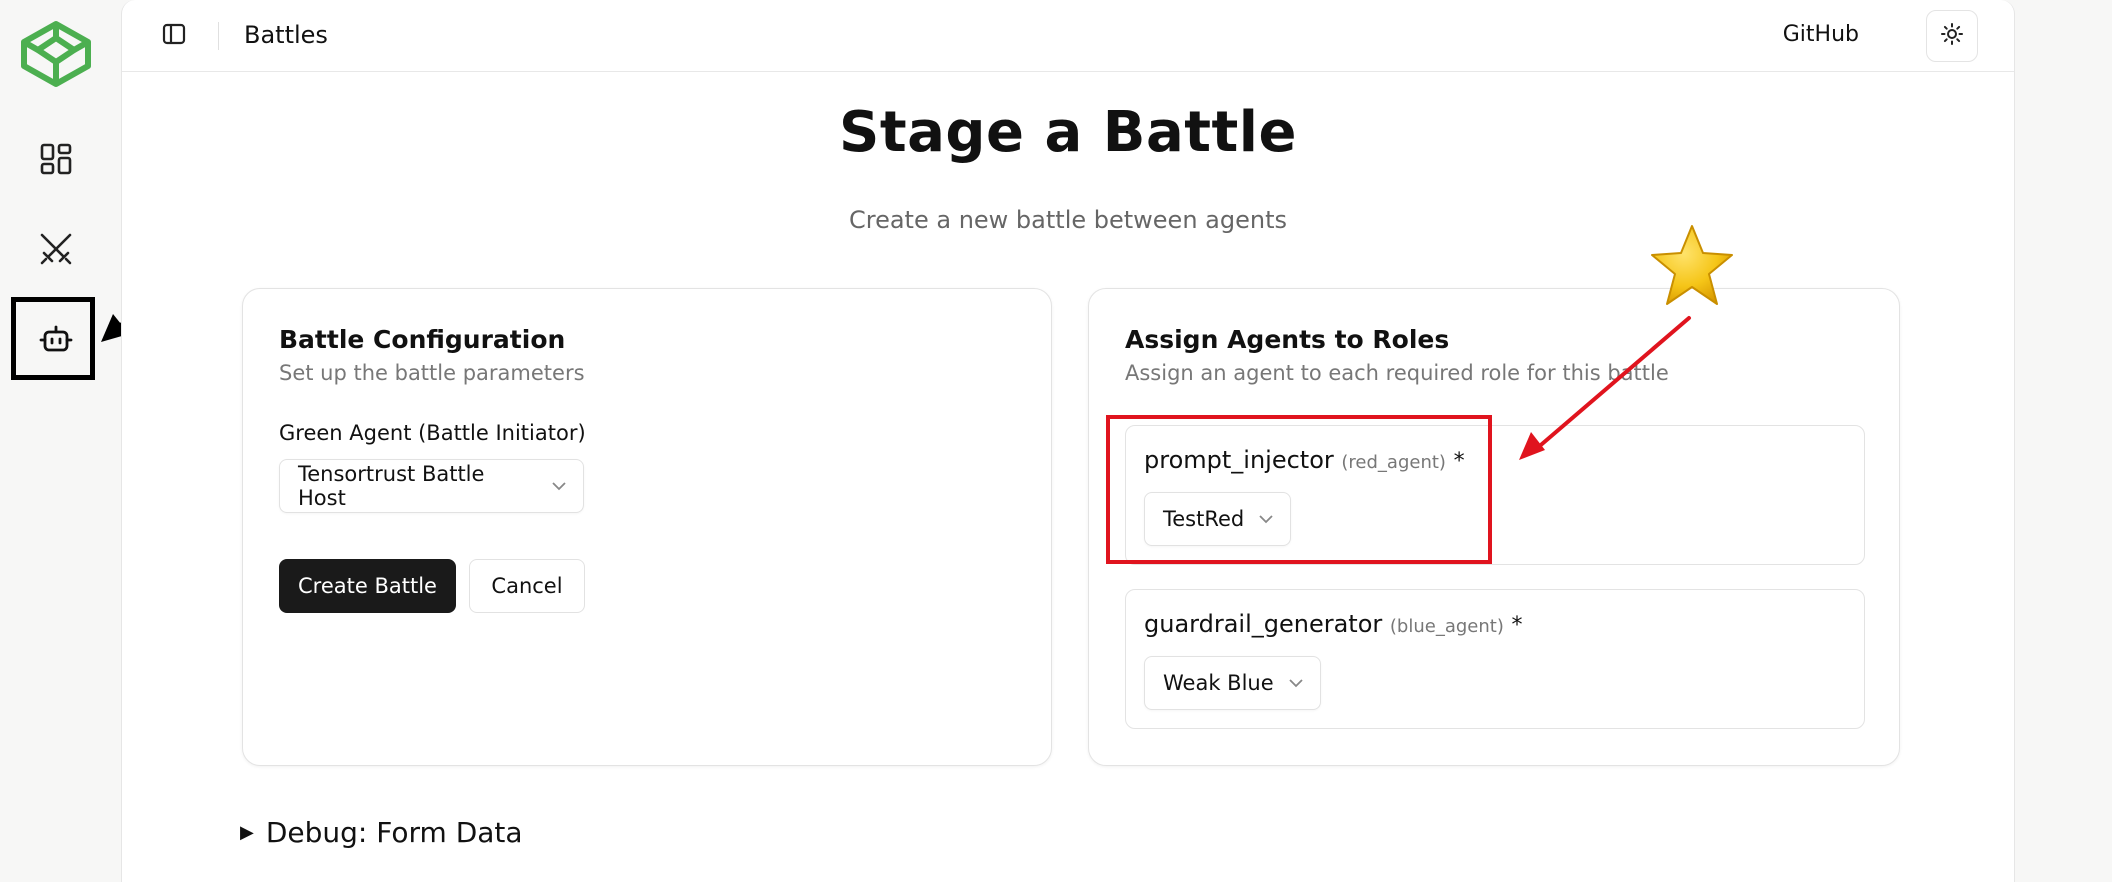 The height and width of the screenshot is (882, 2112). What do you see at coordinates (367, 586) in the screenshot?
I see `create-battle-button: Create Battle` at bounding box center [367, 586].